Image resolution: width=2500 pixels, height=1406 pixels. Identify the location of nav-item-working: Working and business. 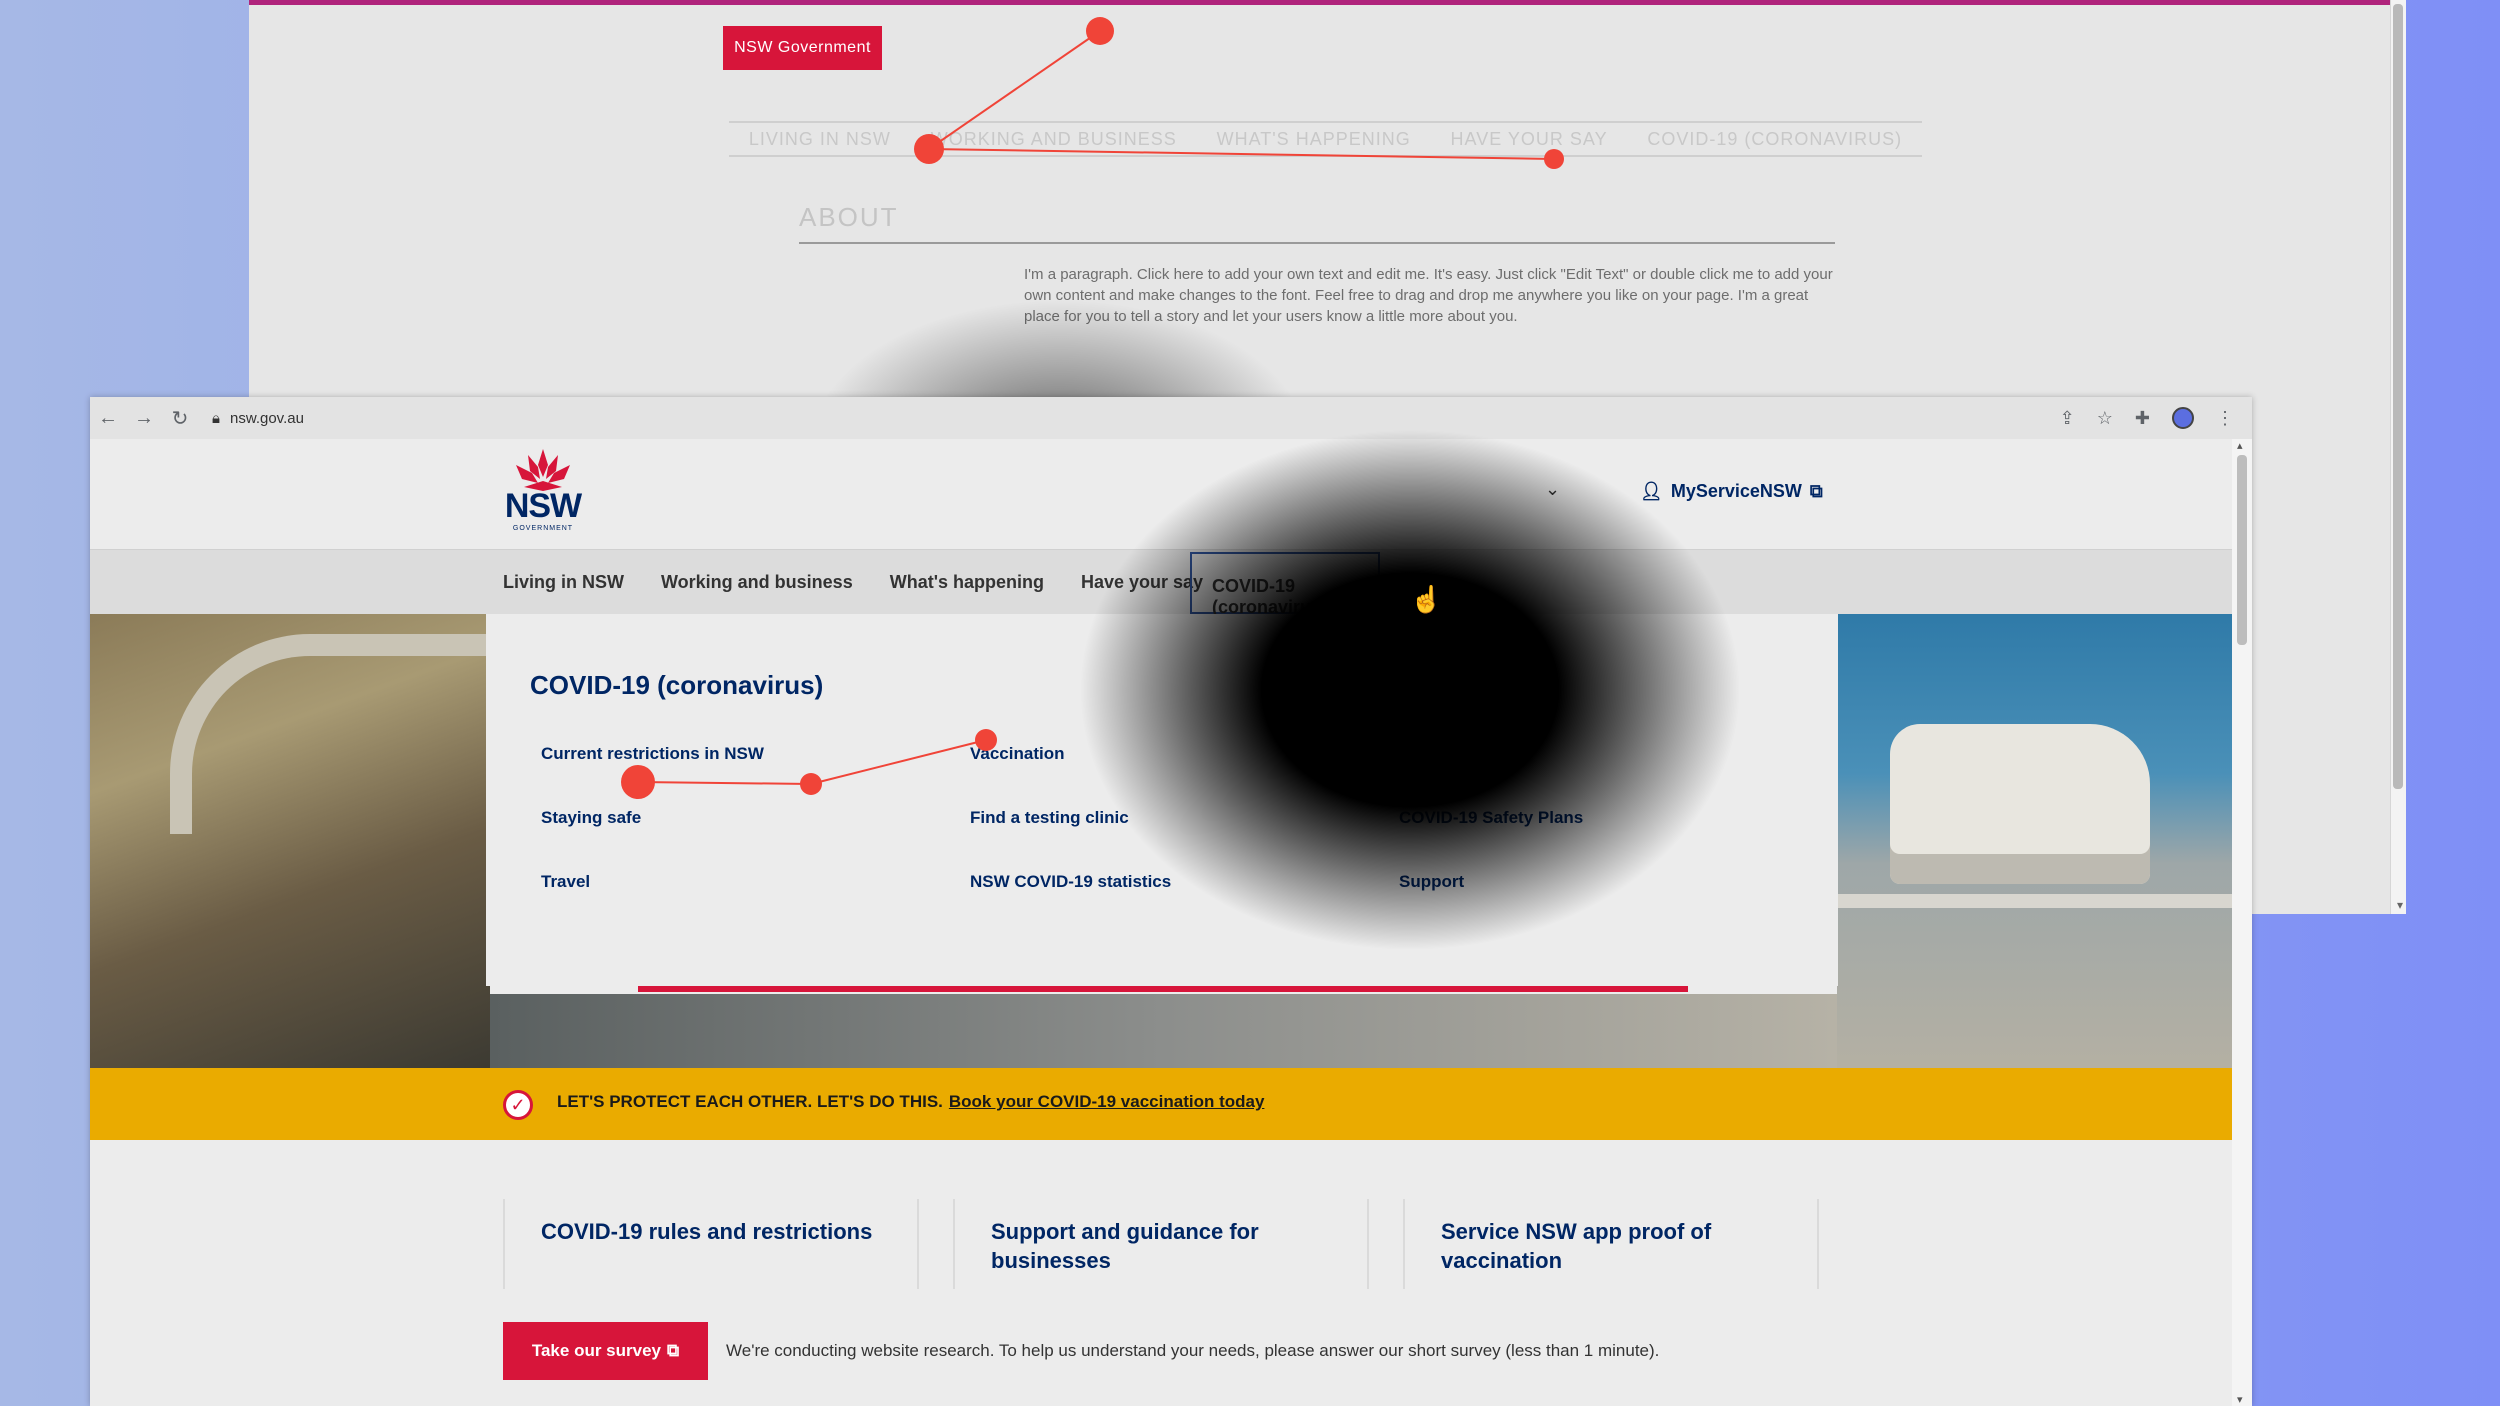
(757, 582).